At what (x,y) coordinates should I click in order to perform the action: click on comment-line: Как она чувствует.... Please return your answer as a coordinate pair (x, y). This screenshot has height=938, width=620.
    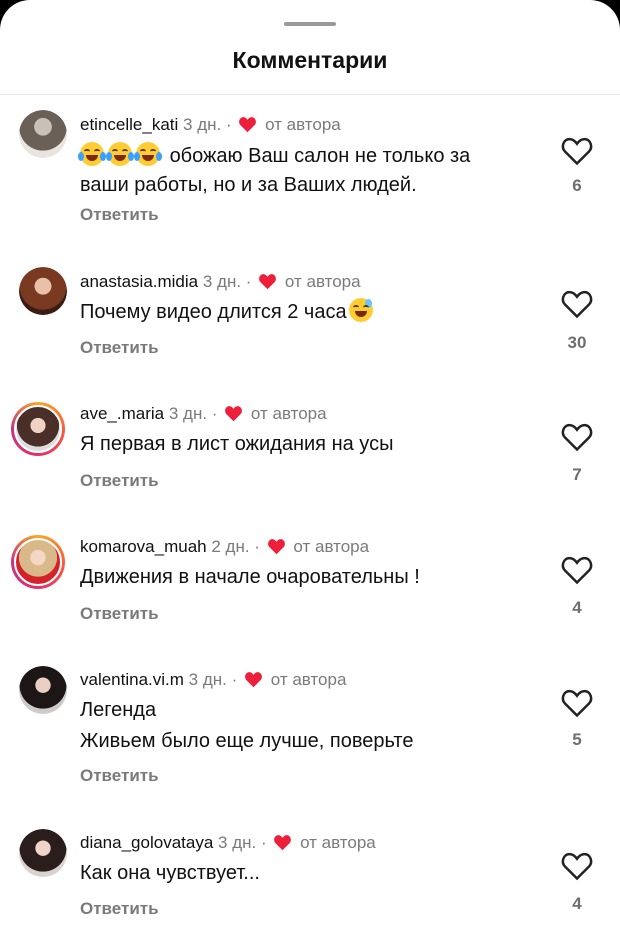
    Looking at the image, I should click on (170, 873).